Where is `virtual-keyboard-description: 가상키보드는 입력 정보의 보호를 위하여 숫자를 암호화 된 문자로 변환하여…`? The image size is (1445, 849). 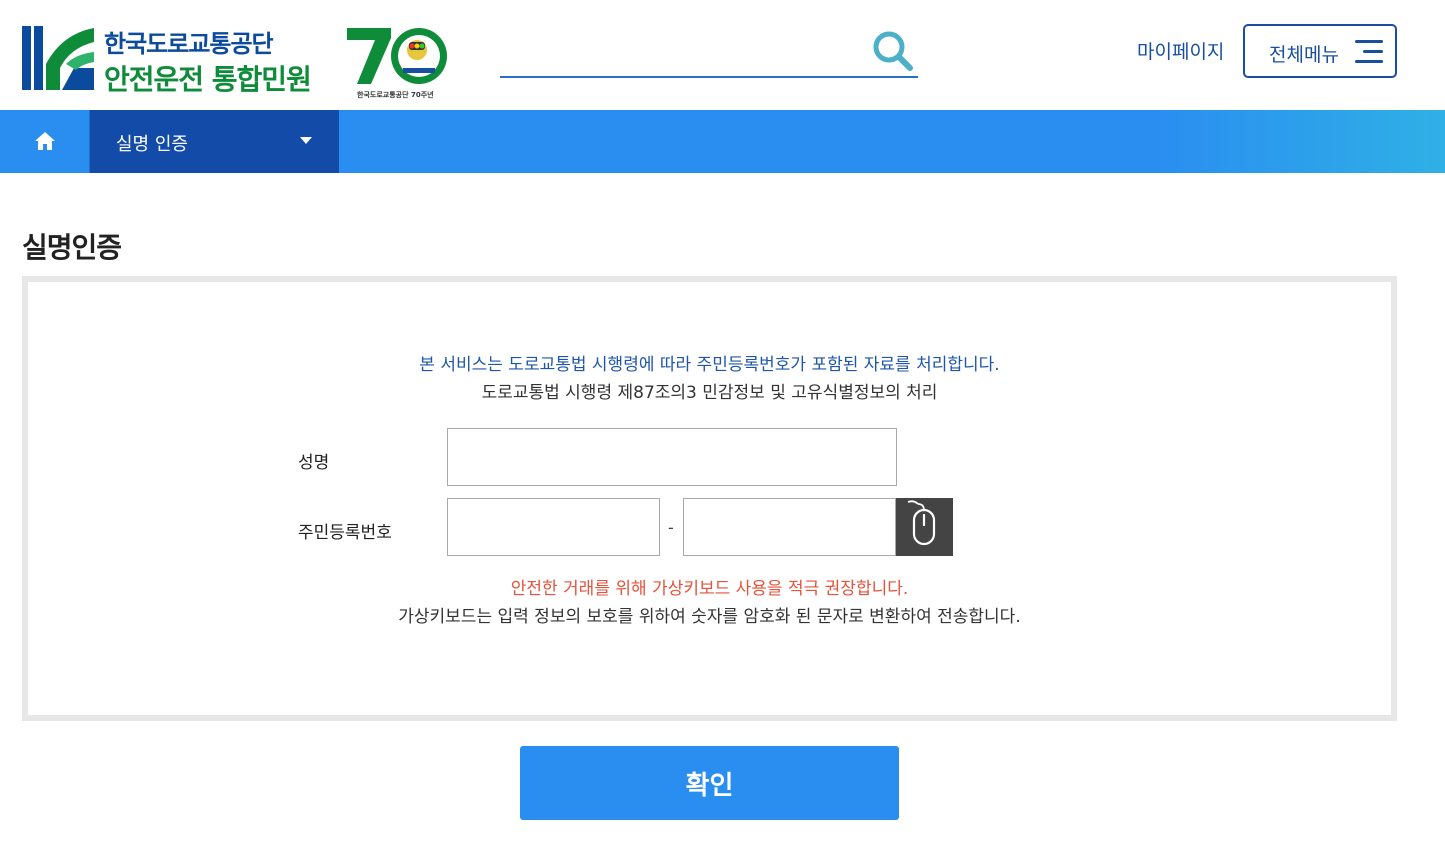
virtual-keyboard-description: 가상키보드는 입력 정보의 보호를 위하여 숫자를 암호화 된 문자로 변환하여… is located at coordinates (709, 617).